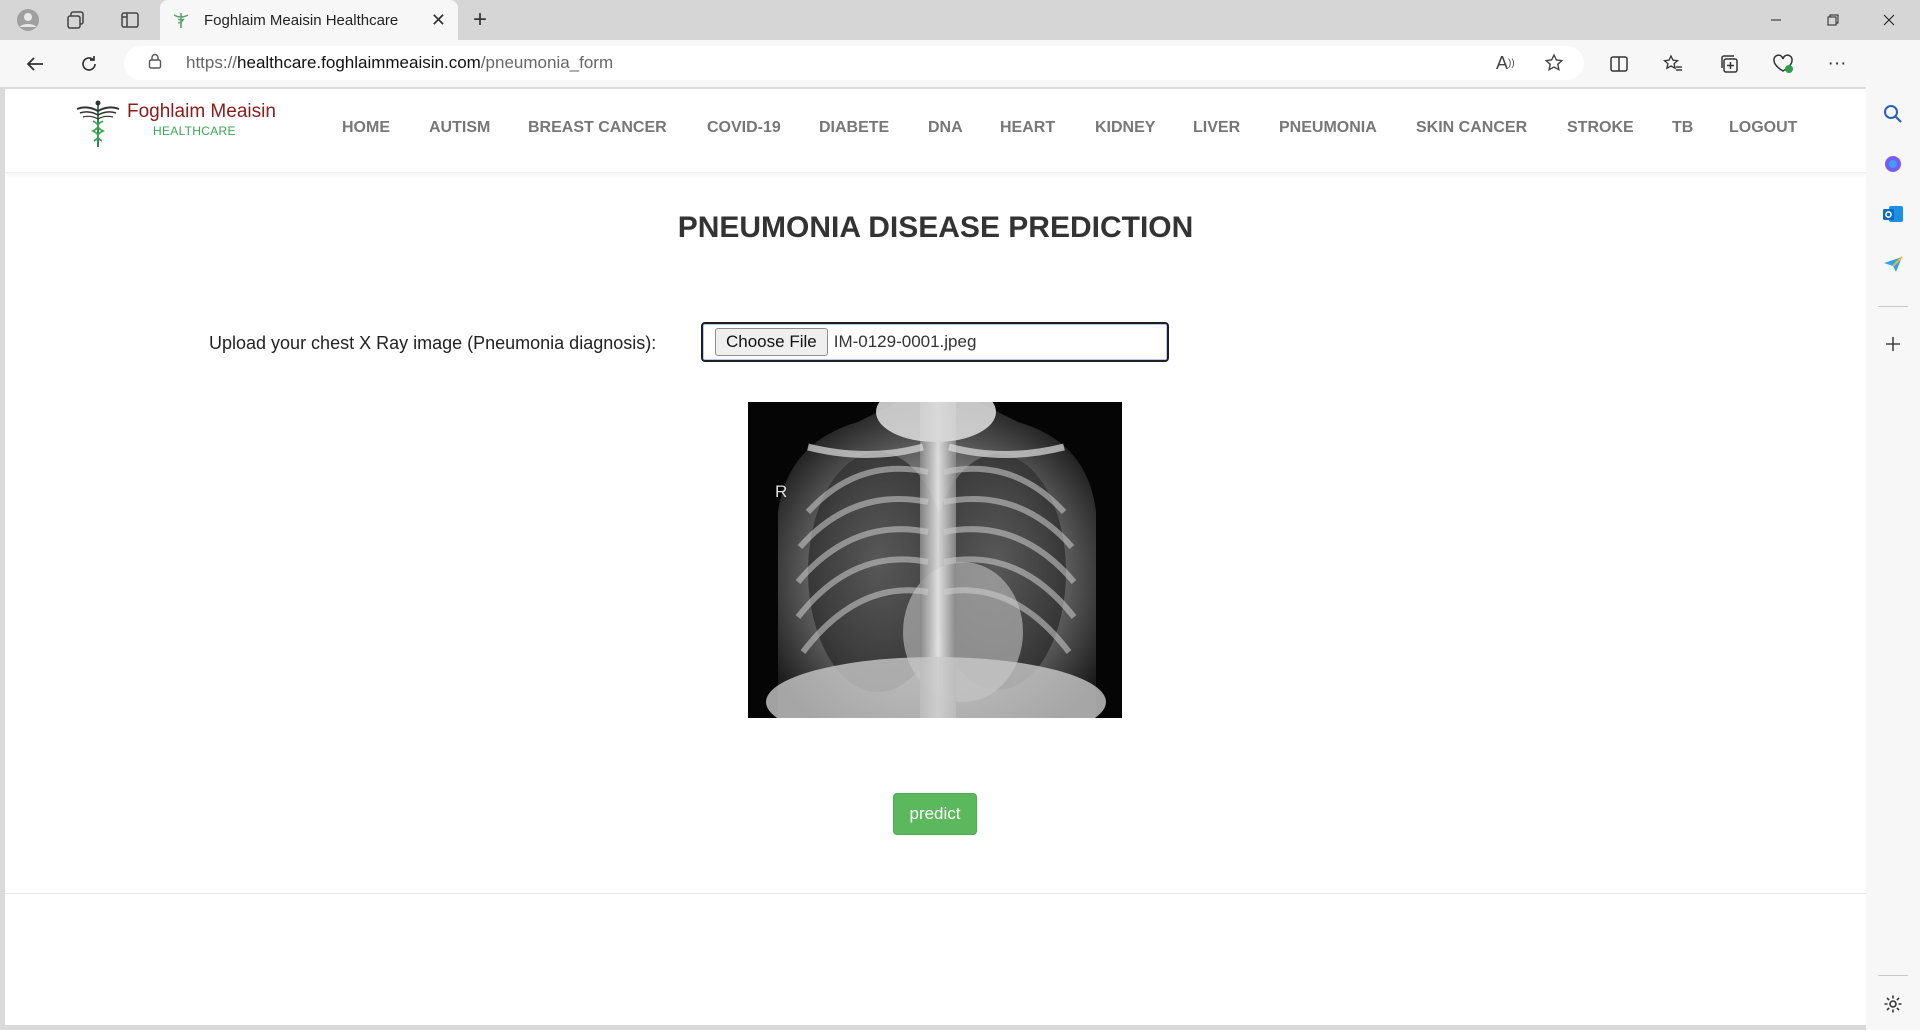 The height and width of the screenshot is (1030, 1920). What do you see at coordinates (438, 20) in the screenshot?
I see `close-tab-icon: ✕` at bounding box center [438, 20].